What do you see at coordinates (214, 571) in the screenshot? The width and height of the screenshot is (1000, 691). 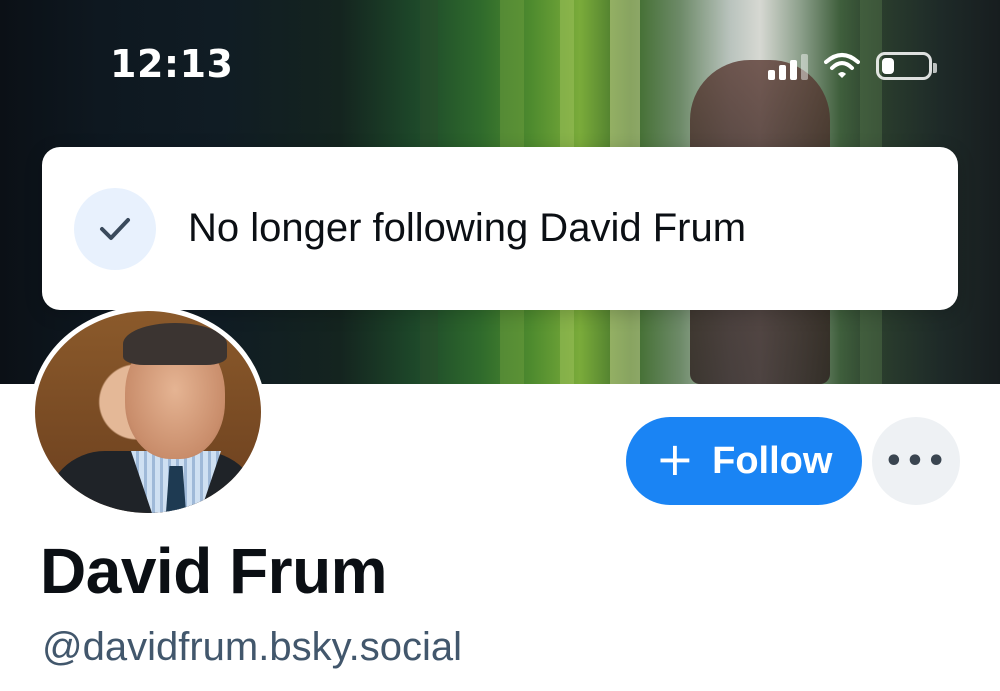 I see `display-name: David Frum` at bounding box center [214, 571].